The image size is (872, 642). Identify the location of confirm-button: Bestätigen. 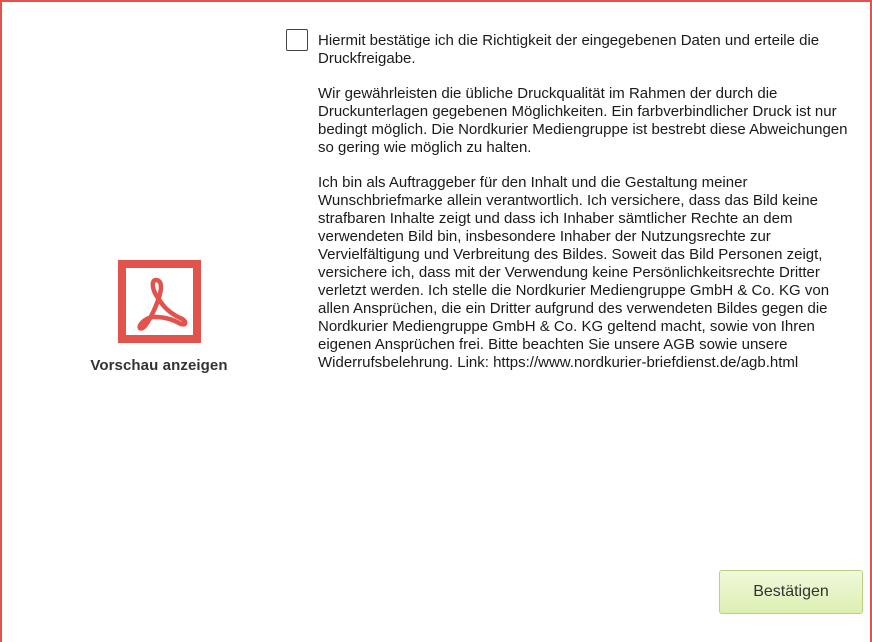
(791, 592).